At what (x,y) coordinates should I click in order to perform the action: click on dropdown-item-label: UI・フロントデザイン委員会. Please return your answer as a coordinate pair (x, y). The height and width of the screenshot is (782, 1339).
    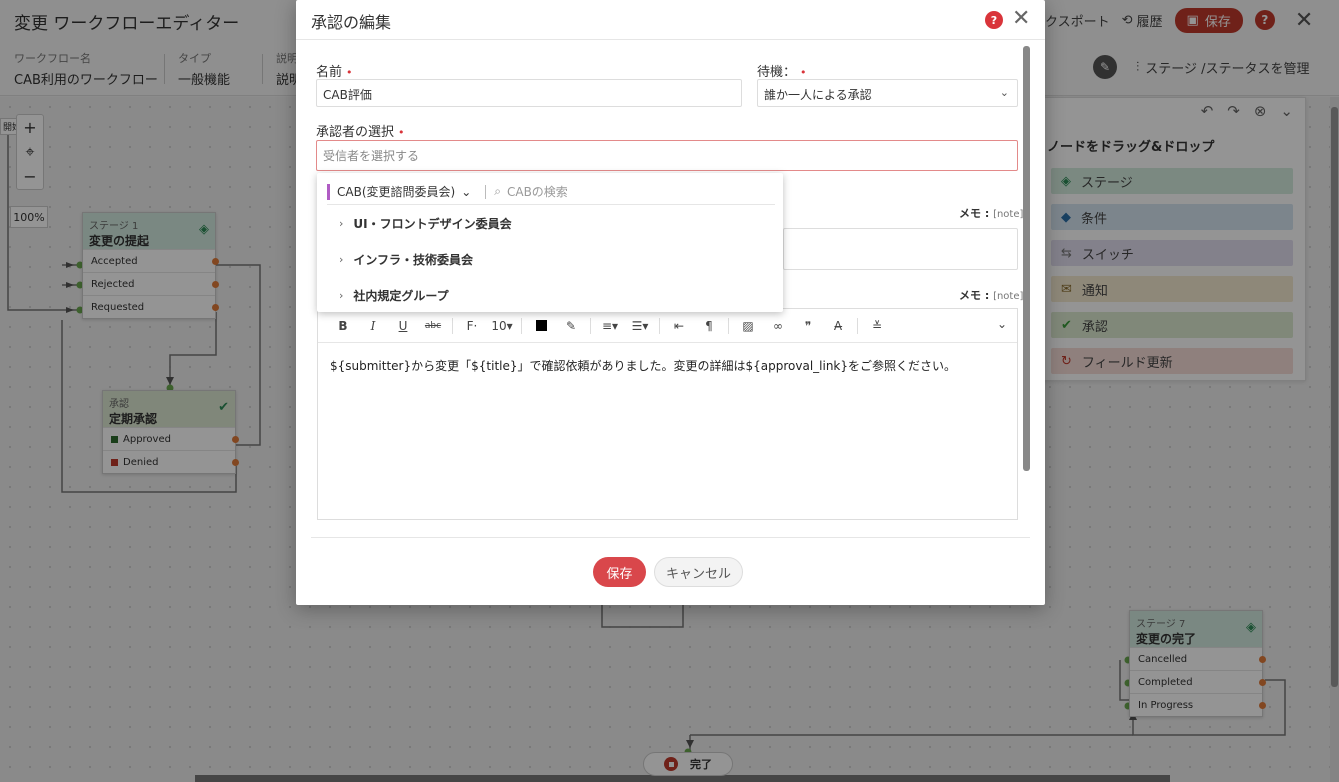
    Looking at the image, I should click on (432, 224).